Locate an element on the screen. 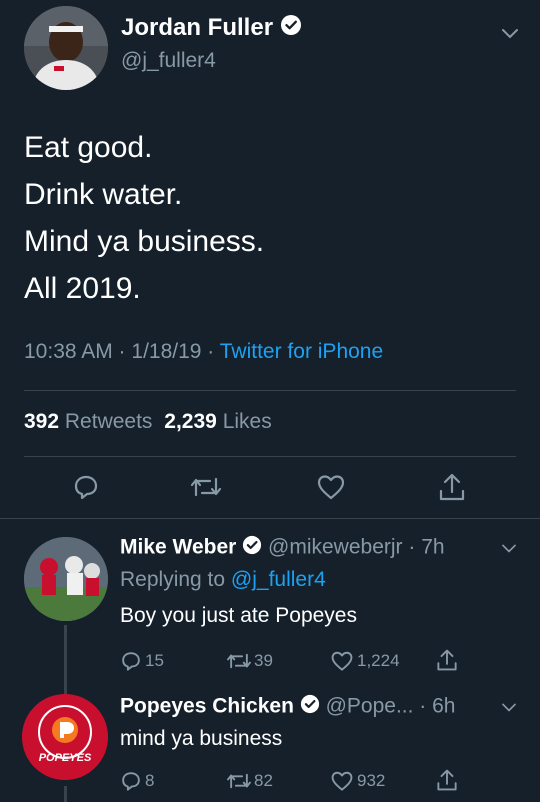 This screenshot has height=802, width=540. reply-button: 15 is located at coordinates (142, 661).